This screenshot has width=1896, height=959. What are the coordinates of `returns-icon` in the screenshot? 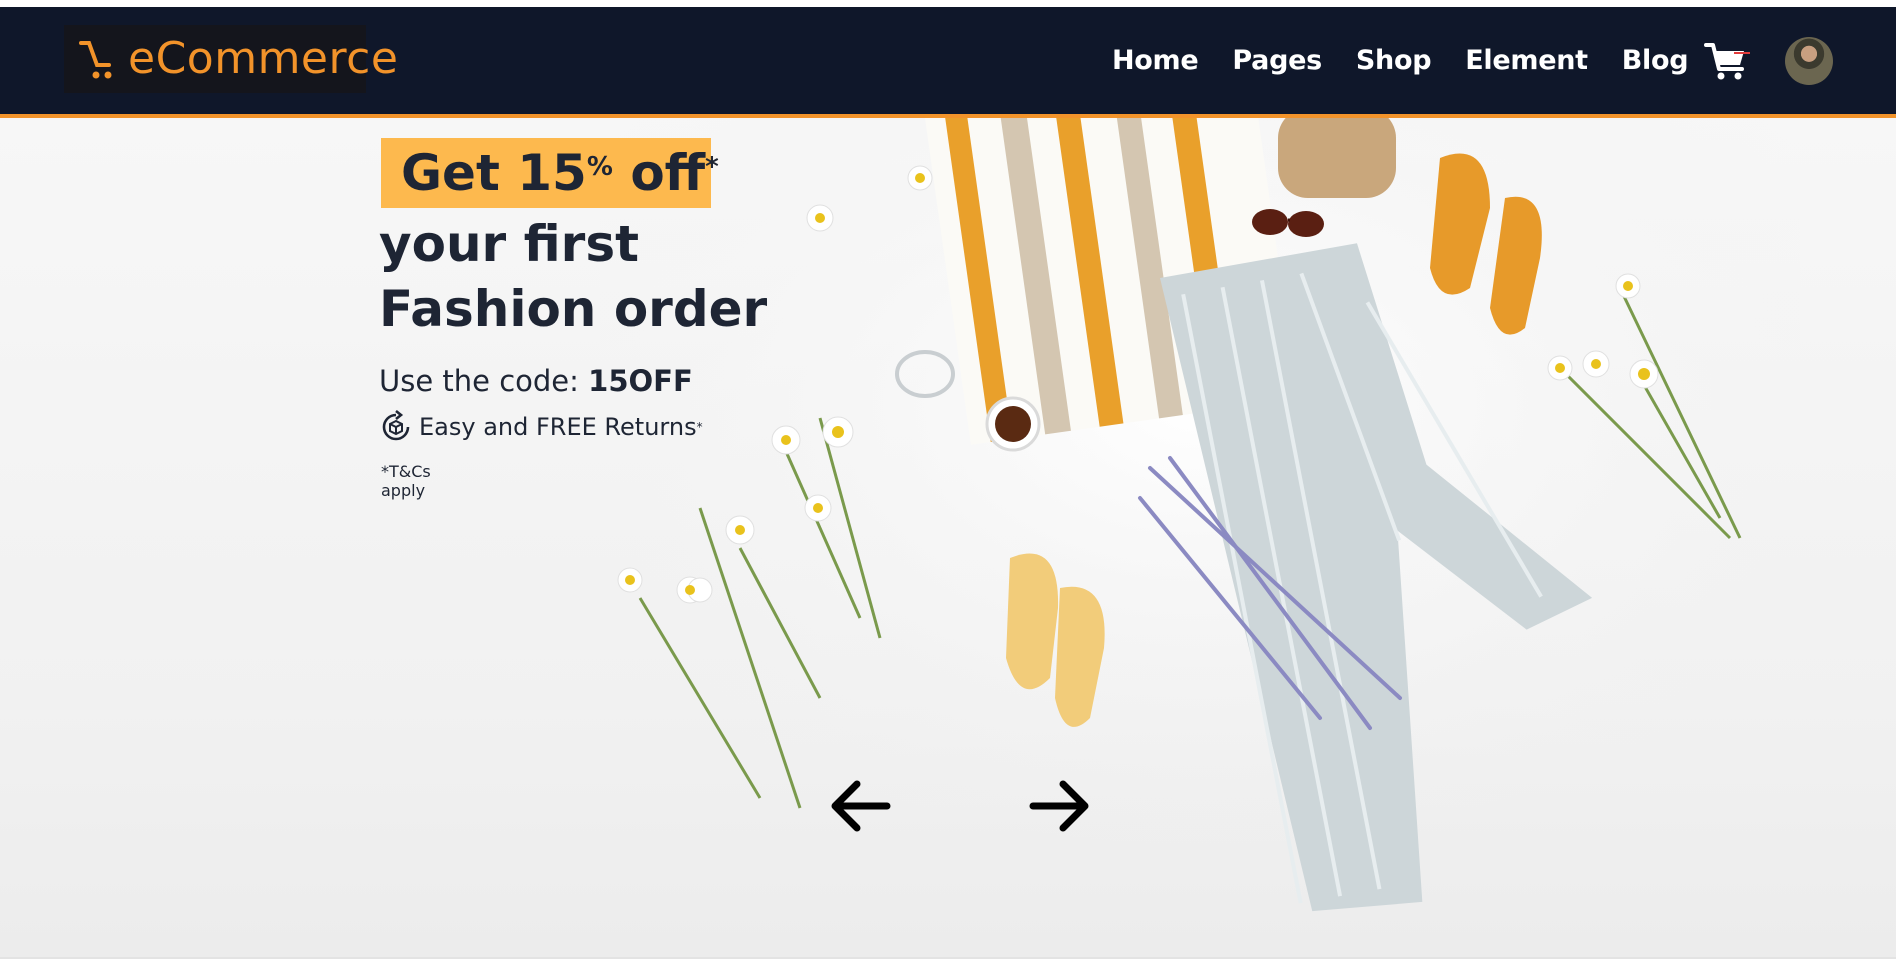 It's located at (396, 425).